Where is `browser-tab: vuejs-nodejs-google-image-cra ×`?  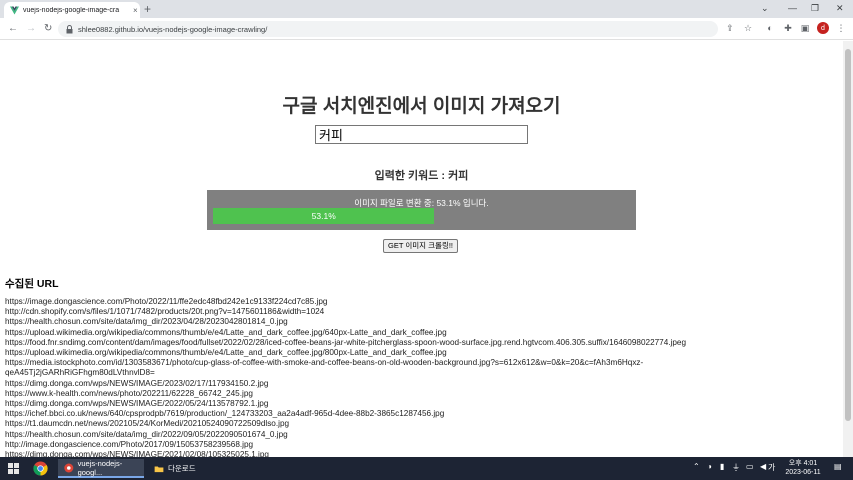
browser-tab: vuejs-nodejs-google-image-cra × is located at coordinates (72, 10).